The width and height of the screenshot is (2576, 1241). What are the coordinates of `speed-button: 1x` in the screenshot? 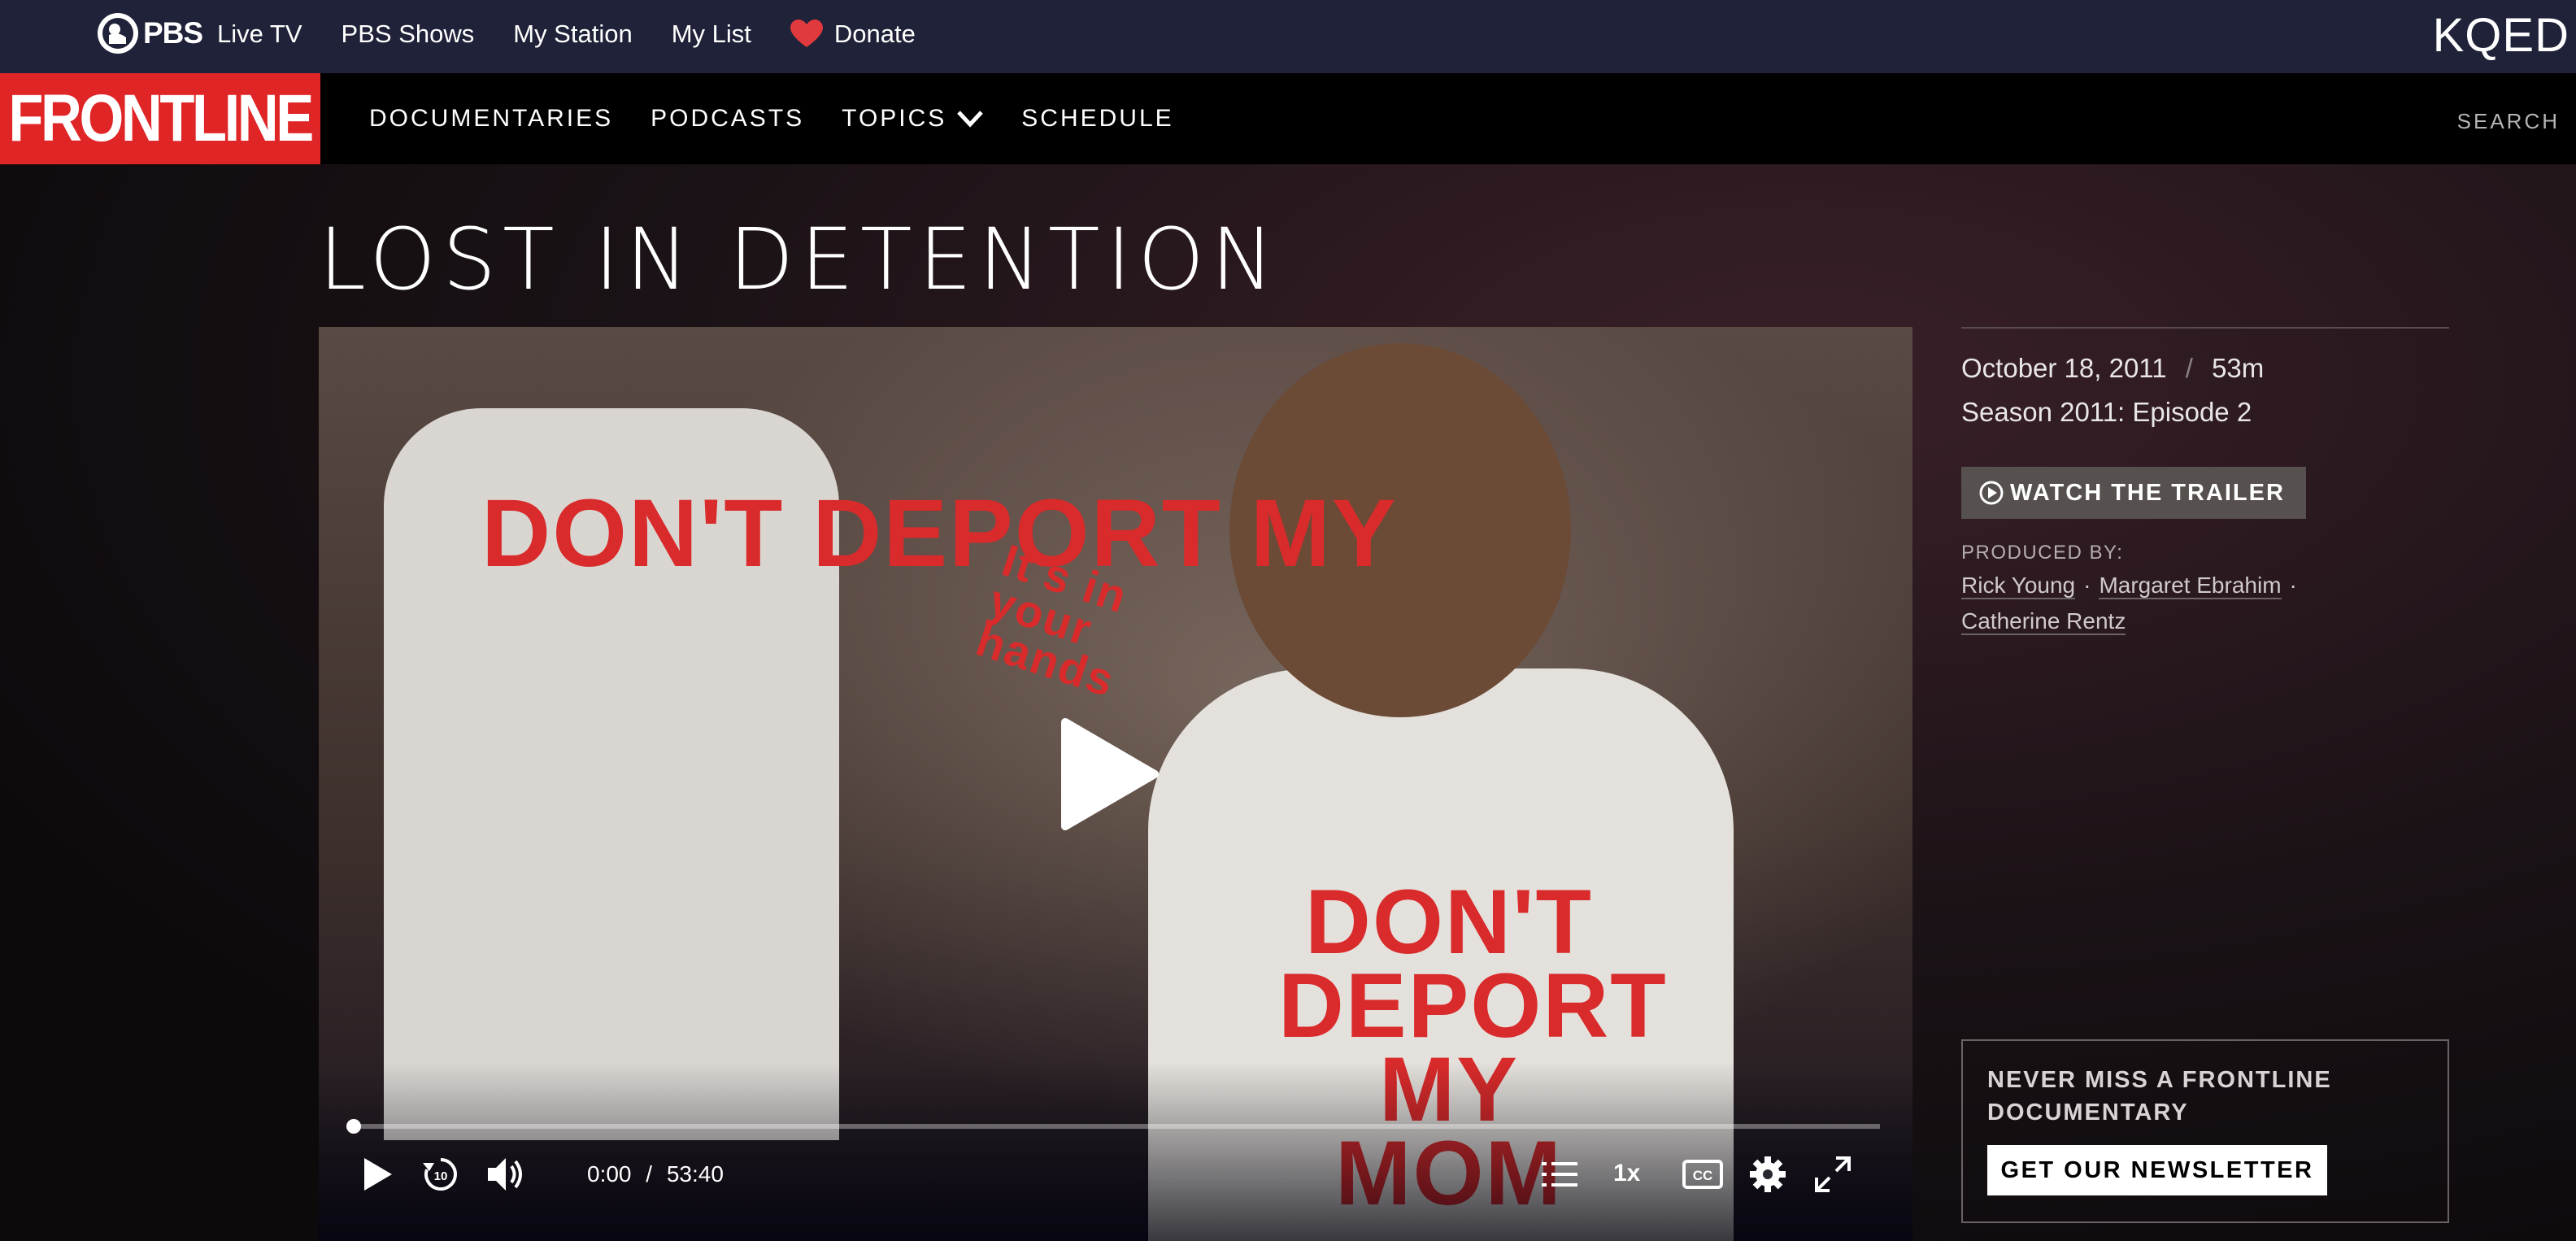 It's located at (1627, 1173).